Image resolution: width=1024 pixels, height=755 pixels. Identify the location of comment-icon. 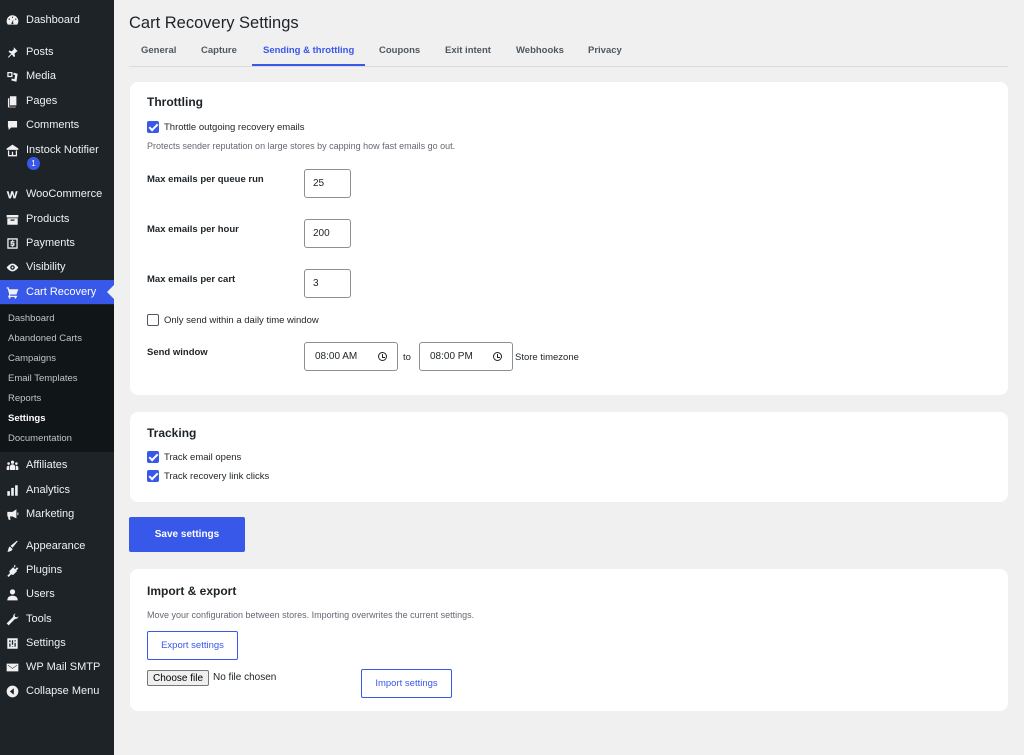
(12, 125).